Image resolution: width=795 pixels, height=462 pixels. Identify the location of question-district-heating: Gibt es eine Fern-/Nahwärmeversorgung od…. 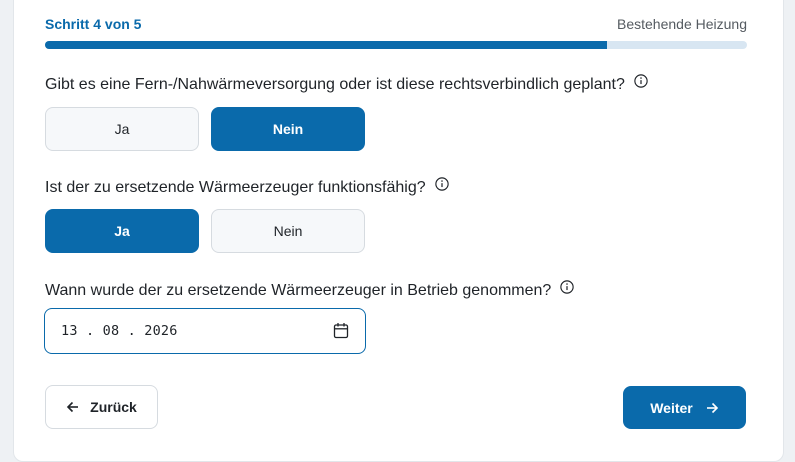
(346, 84).